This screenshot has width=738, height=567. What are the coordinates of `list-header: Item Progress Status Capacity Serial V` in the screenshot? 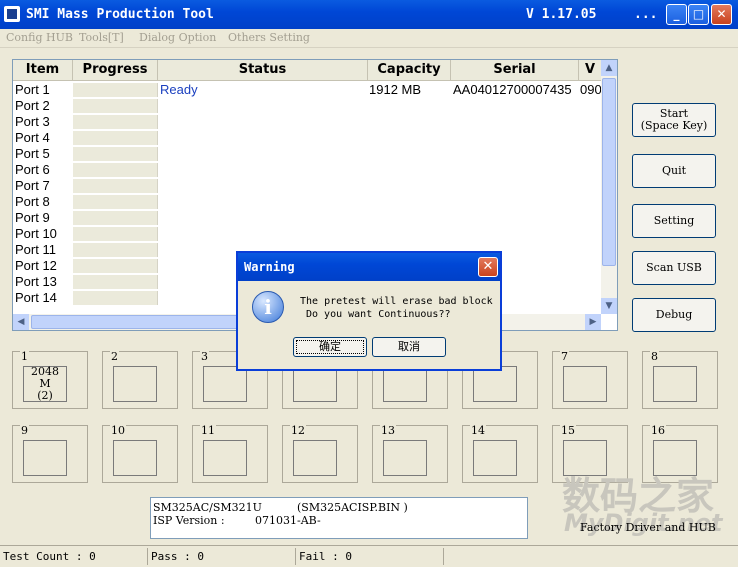 It's located at (308, 70).